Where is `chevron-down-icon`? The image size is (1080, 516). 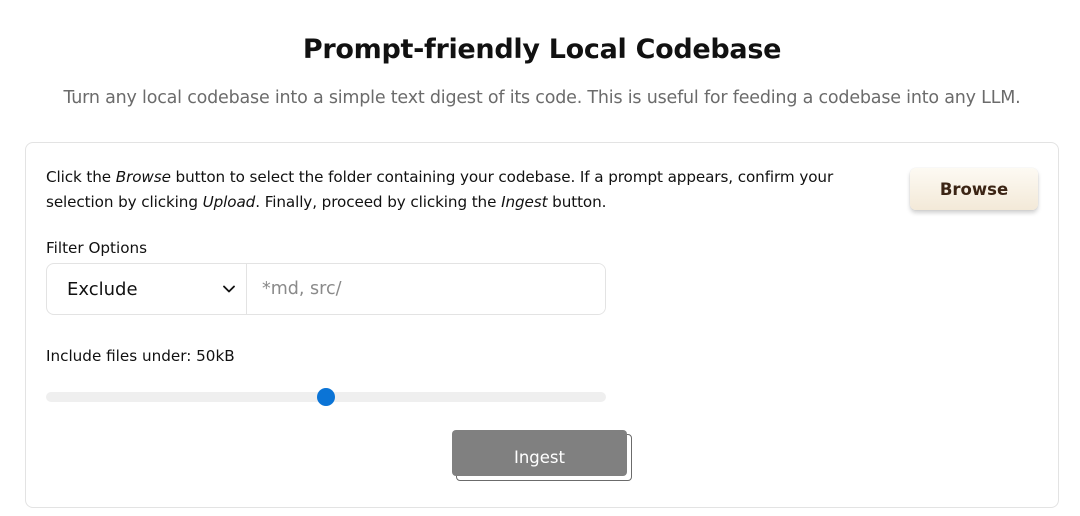
chevron-down-icon is located at coordinates (229, 289).